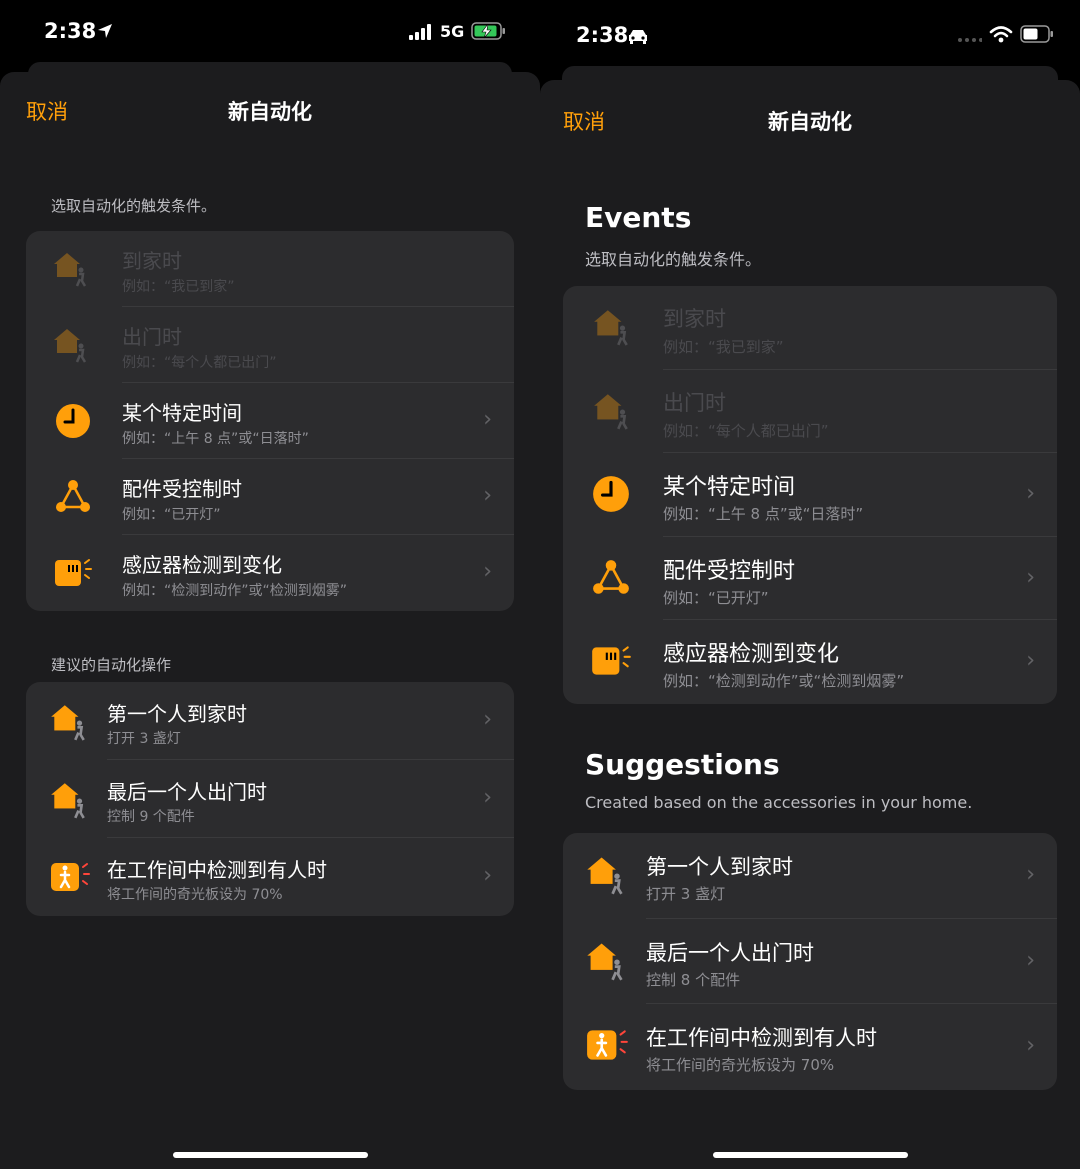  What do you see at coordinates (151, 817) in the screenshot?
I see `suggestion-subtitle: 控制 9 个配件` at bounding box center [151, 817].